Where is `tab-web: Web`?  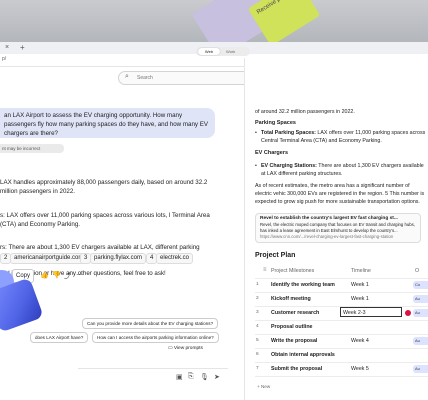
tab-web: Web is located at coordinates (209, 51).